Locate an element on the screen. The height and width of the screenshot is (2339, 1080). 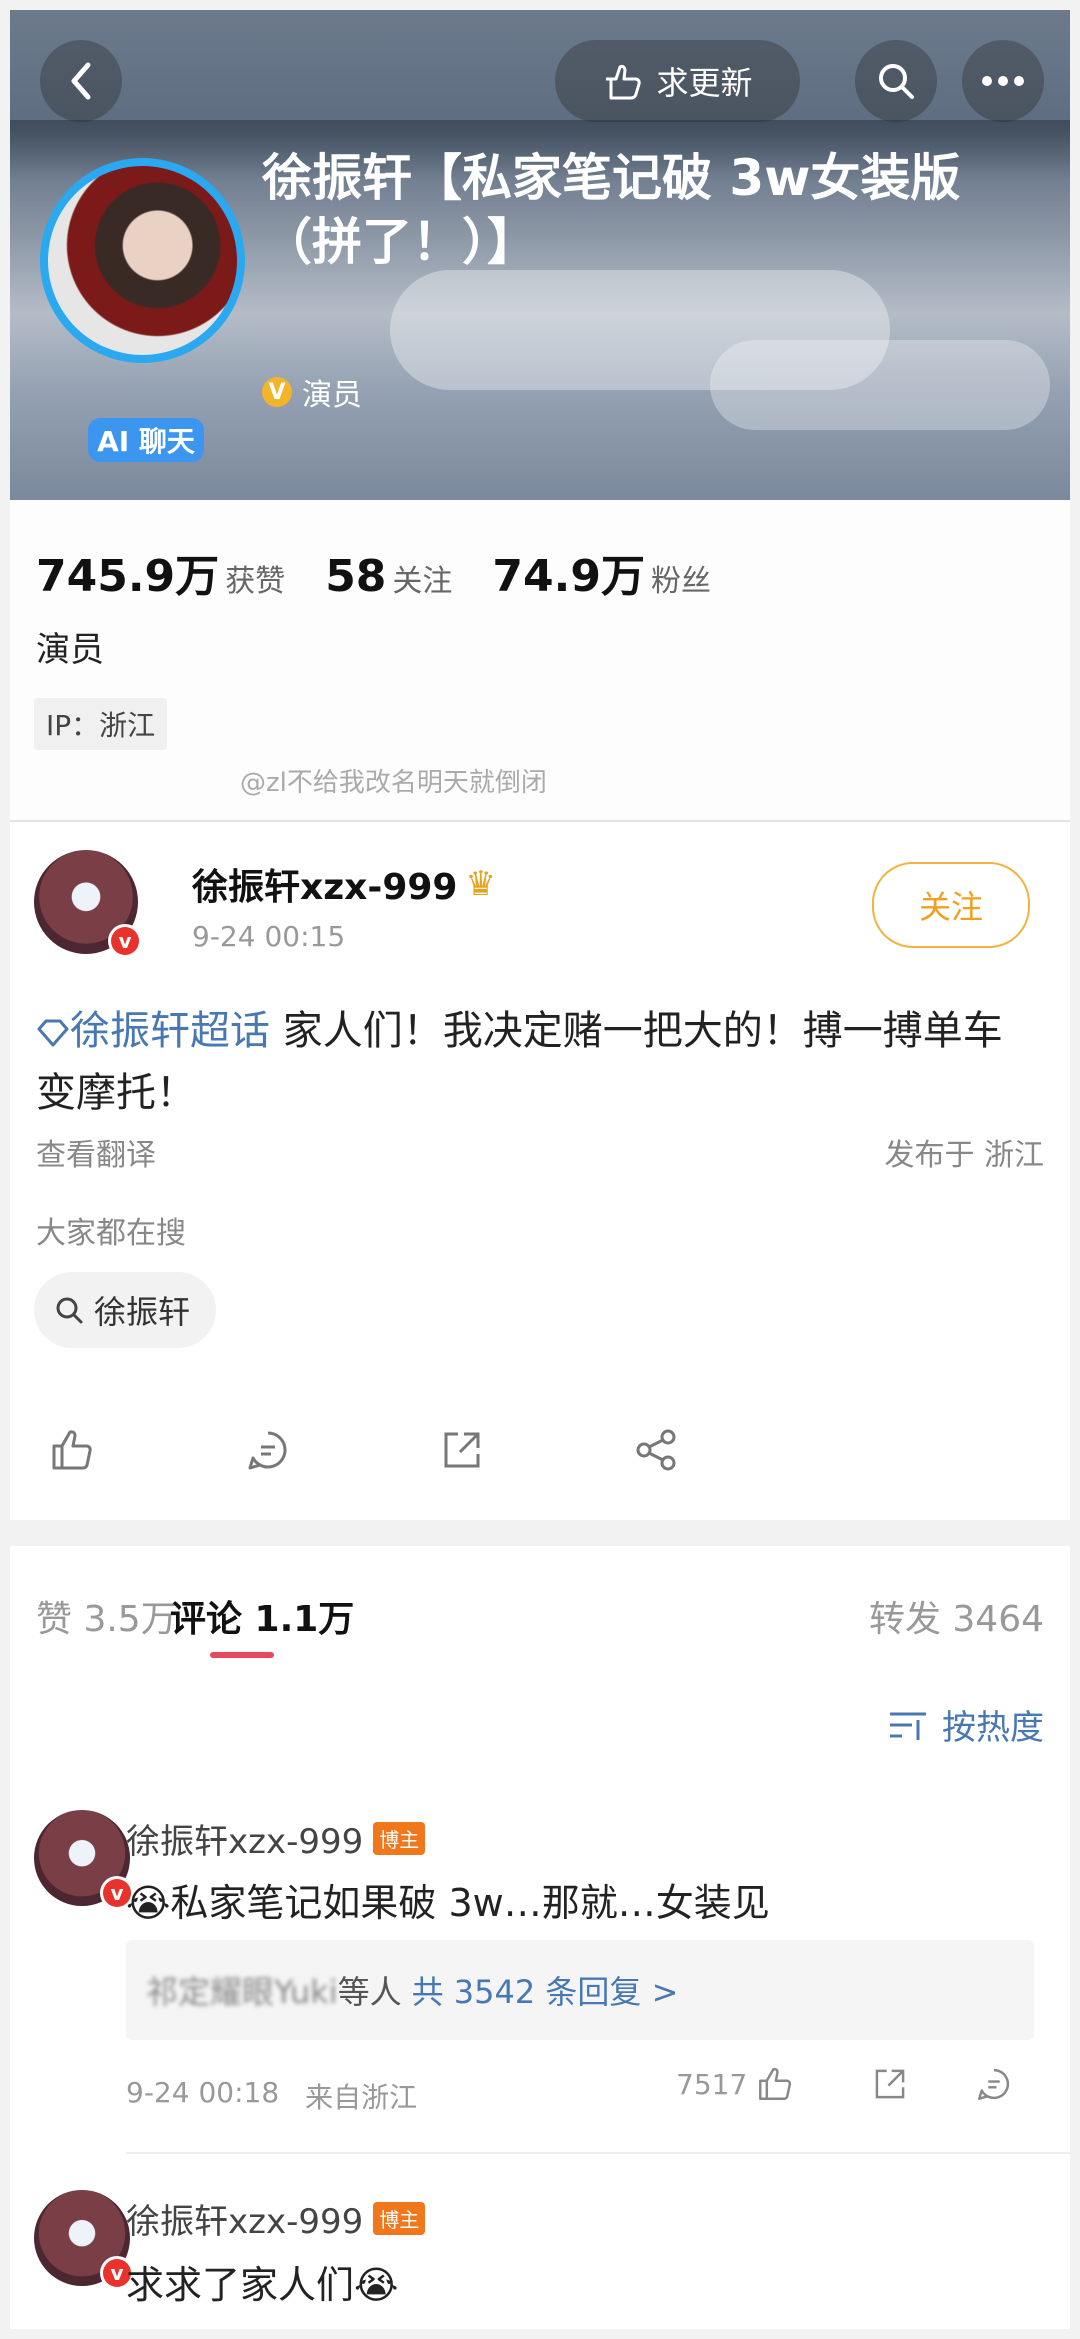
replies-link: 共 3542 条回复 > is located at coordinates (545, 1990).